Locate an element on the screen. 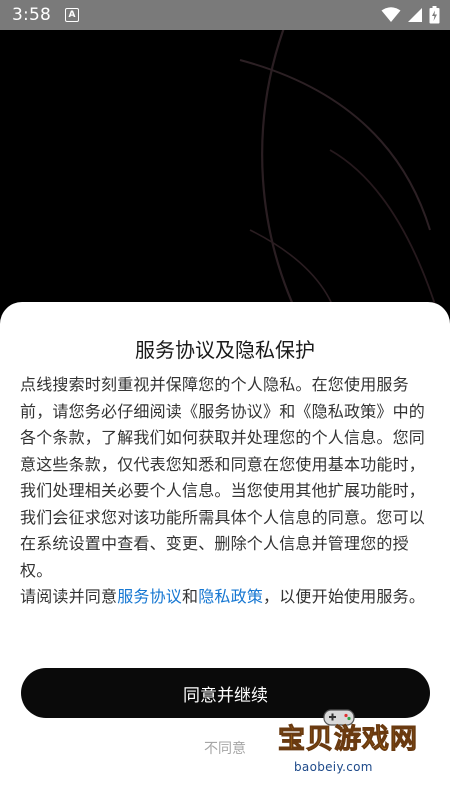 This screenshot has width=450, height=800. consent-conjunction: 和 is located at coordinates (190, 596).